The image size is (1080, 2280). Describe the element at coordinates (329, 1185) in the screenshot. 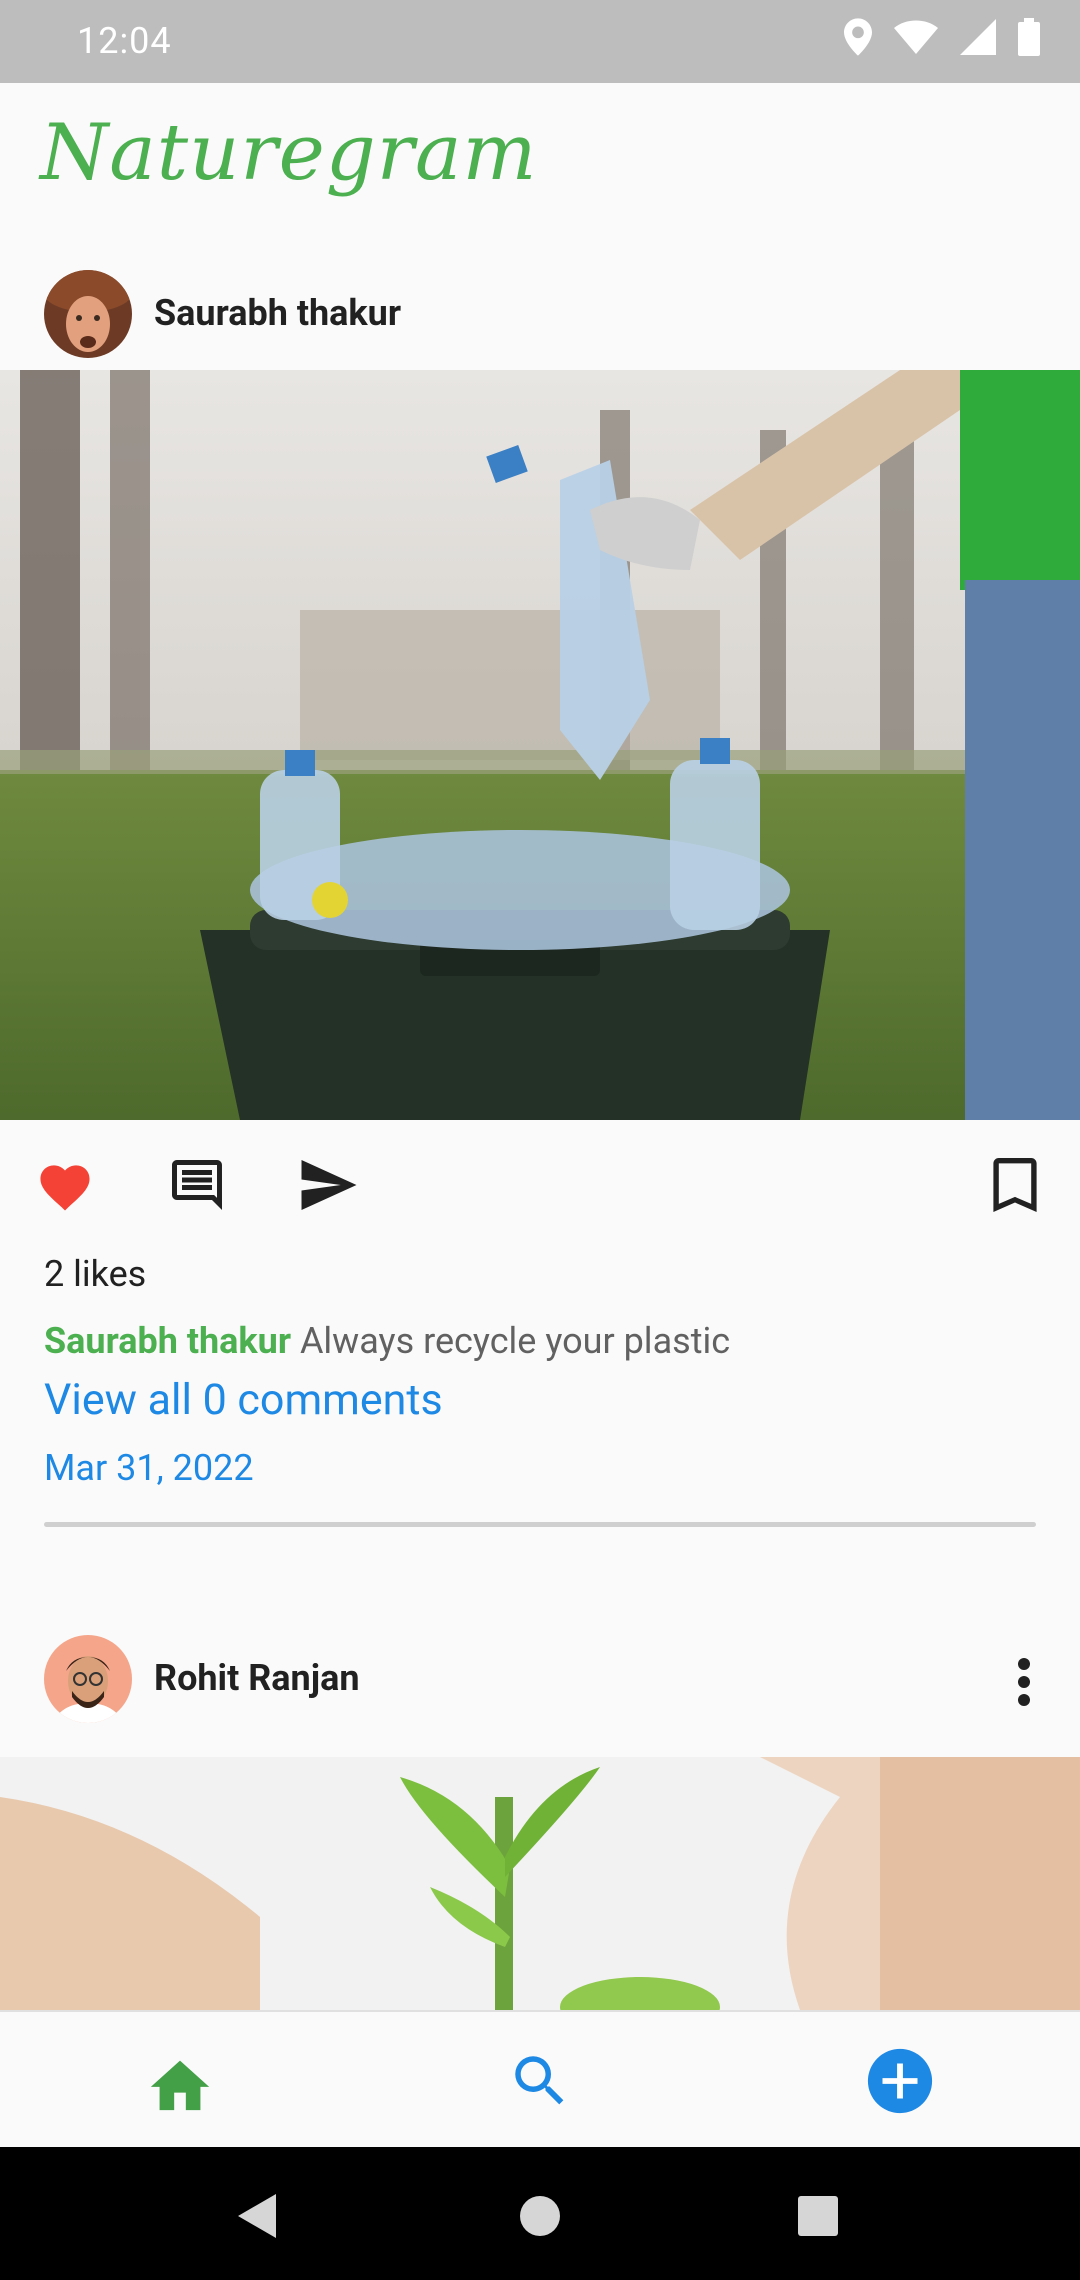

I see `send-icon` at that location.